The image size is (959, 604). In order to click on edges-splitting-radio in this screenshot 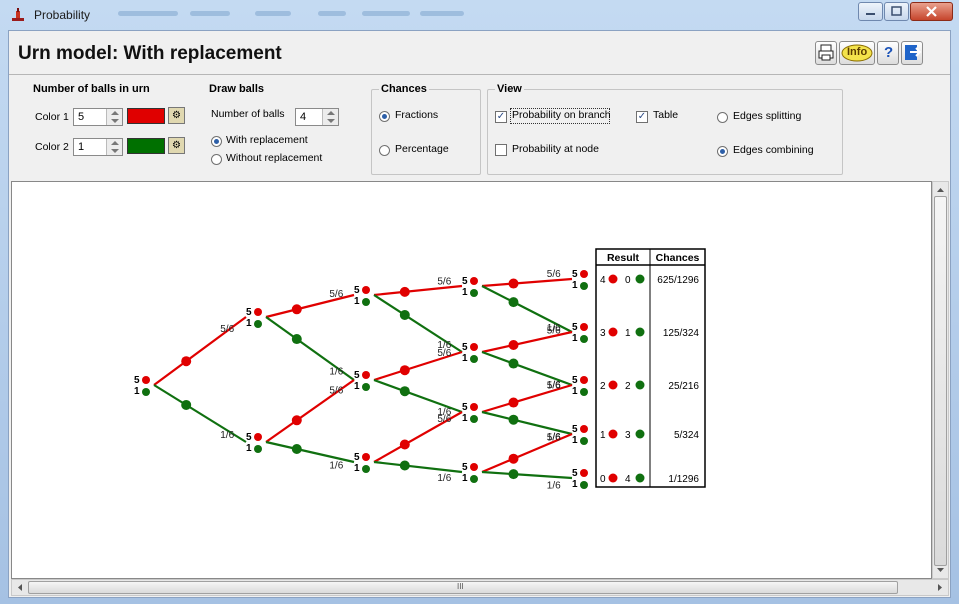, I will do `click(722, 117)`.